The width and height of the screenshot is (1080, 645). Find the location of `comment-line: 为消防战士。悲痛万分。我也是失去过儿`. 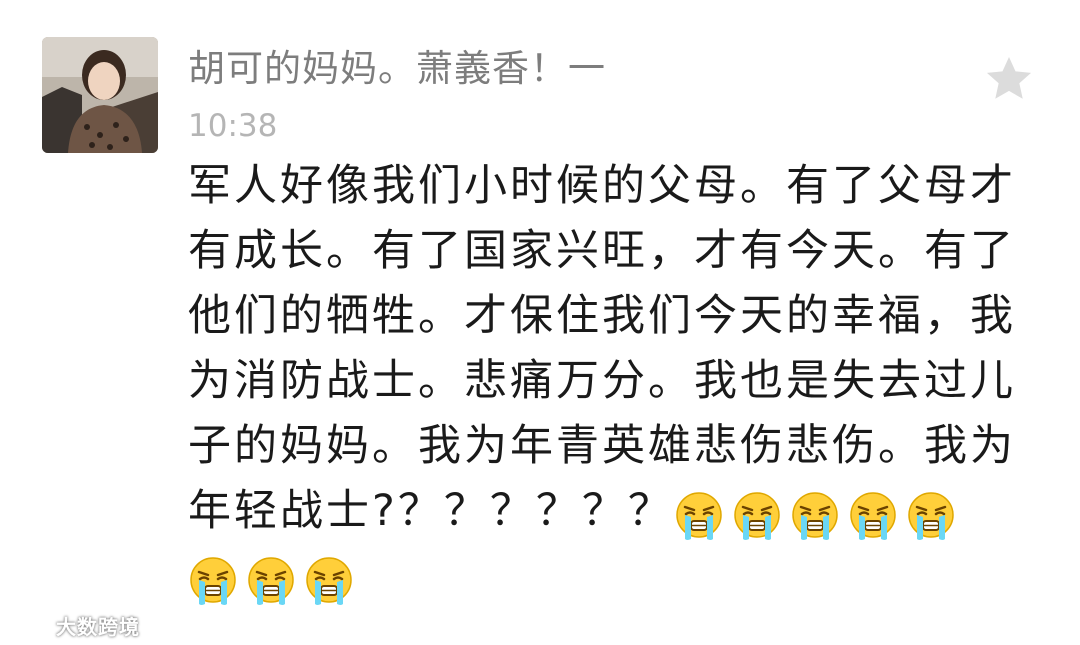

comment-line: 为消防战士。悲痛万分。我也是失去过儿 is located at coordinates (602, 381).